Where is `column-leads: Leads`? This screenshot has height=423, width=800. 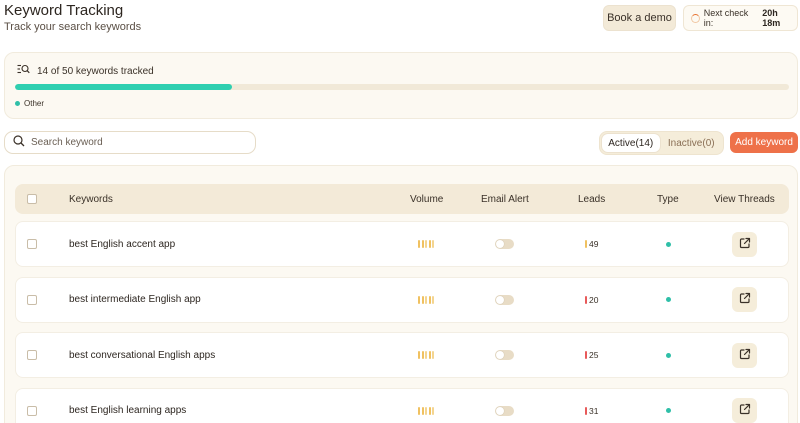
column-leads: Leads is located at coordinates (591, 199).